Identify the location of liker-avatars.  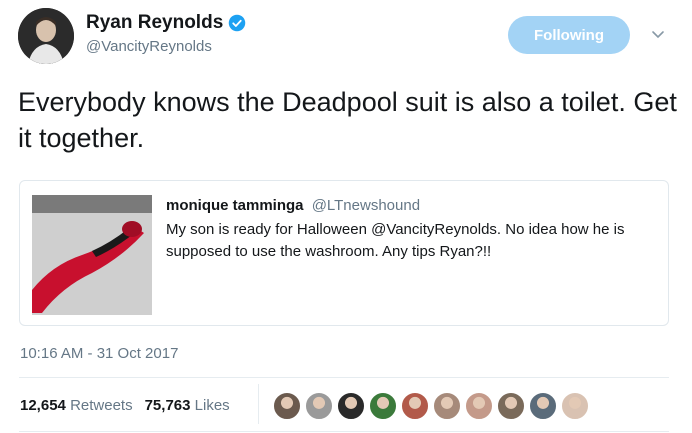
(432, 406).